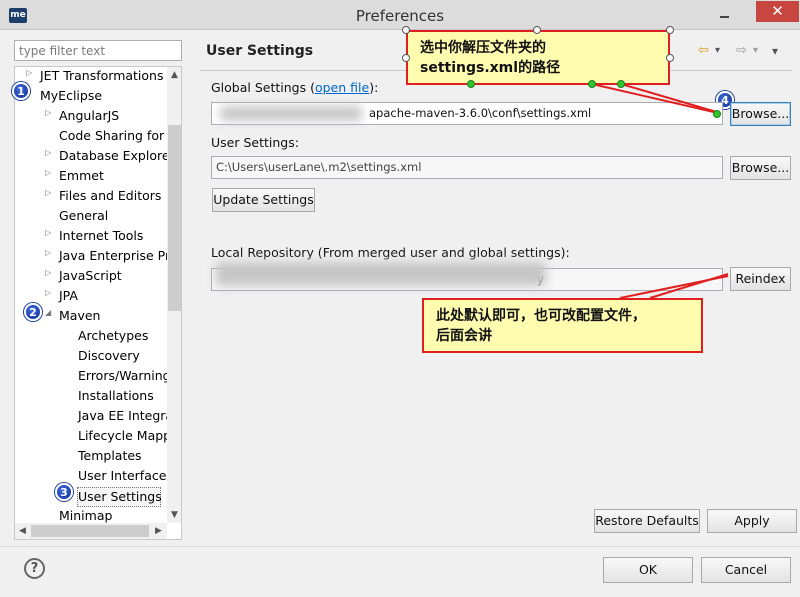 The width and height of the screenshot is (800, 597). I want to click on tree-item-myeclipse: MyEclipse, so click(71, 96).